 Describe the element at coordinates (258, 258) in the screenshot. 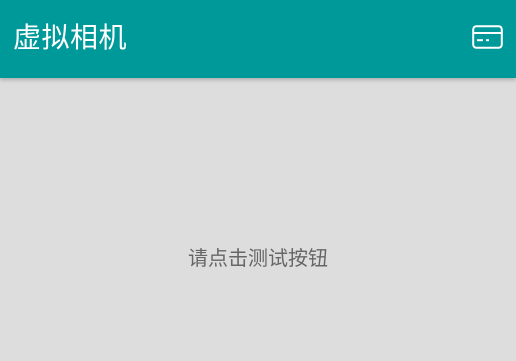

I see `test-hint-text: 请点击测试按钮` at that location.